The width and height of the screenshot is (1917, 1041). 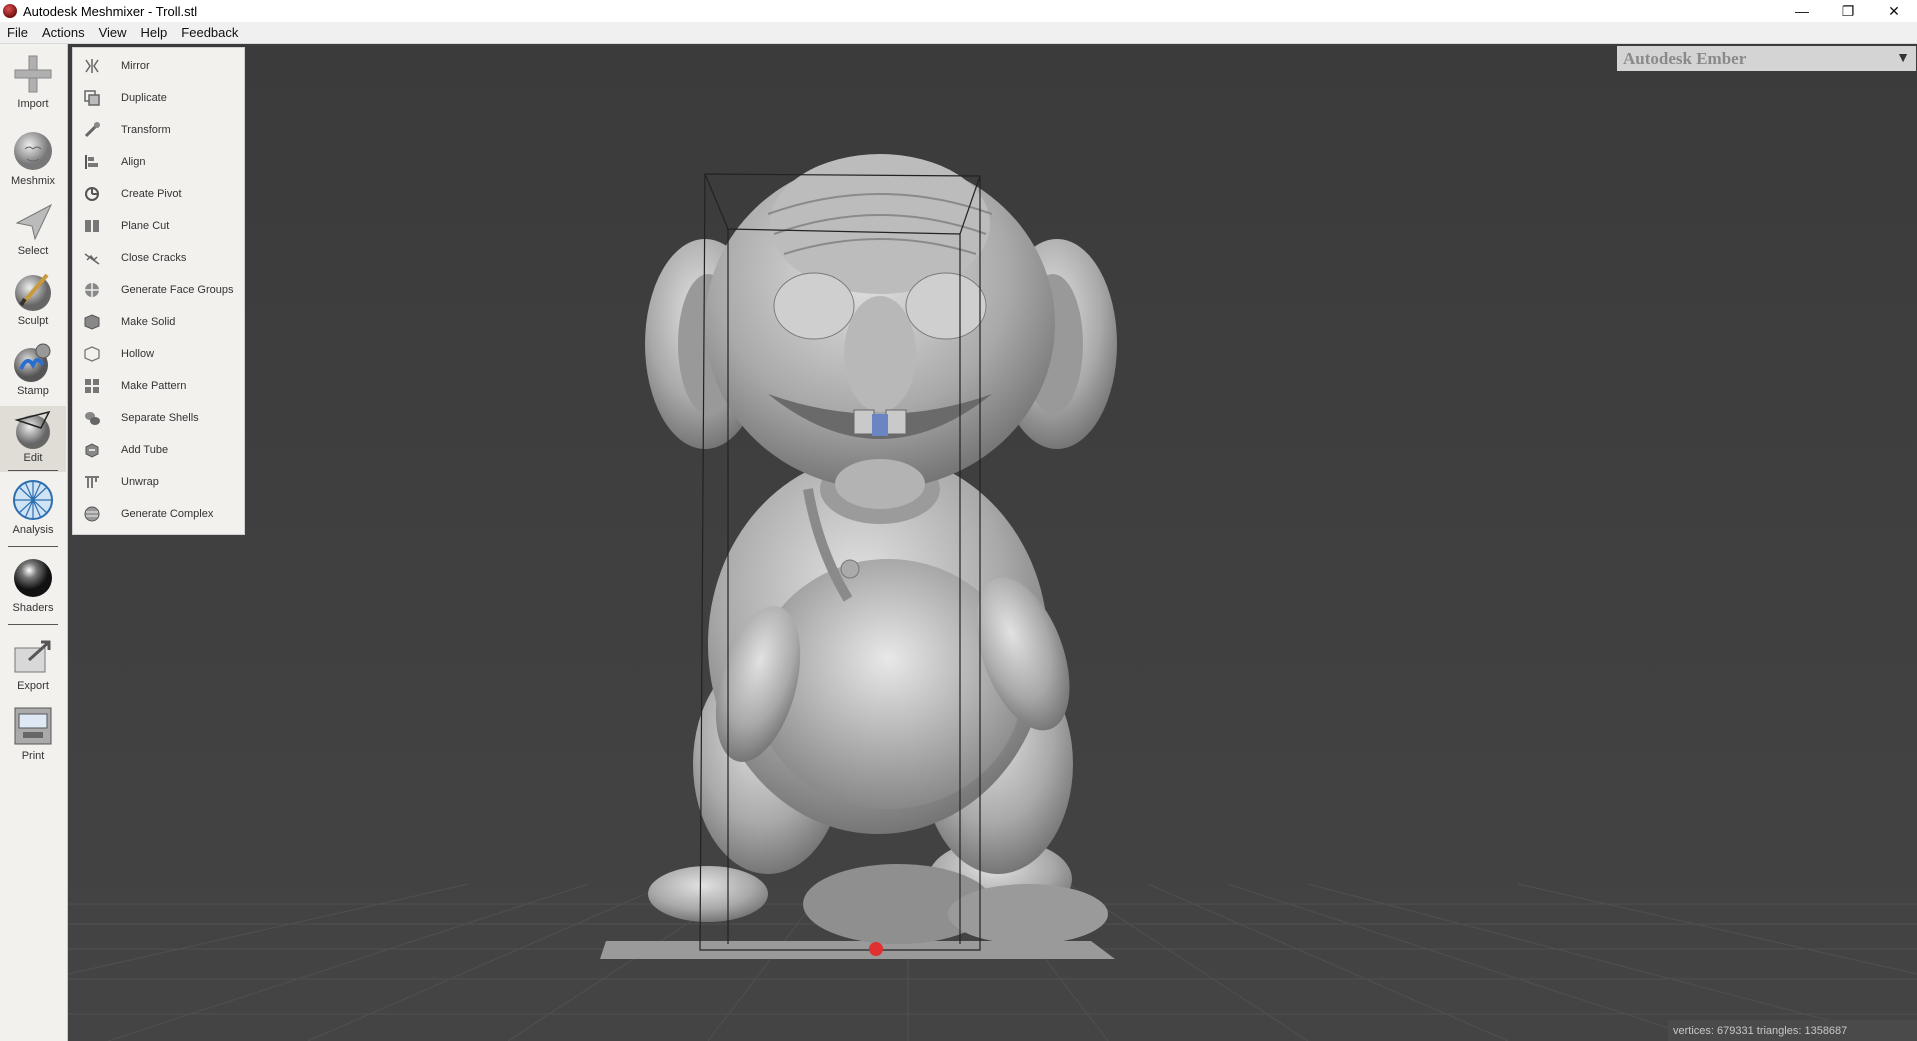 I want to click on hollow-icon, so click(x=92, y=354).